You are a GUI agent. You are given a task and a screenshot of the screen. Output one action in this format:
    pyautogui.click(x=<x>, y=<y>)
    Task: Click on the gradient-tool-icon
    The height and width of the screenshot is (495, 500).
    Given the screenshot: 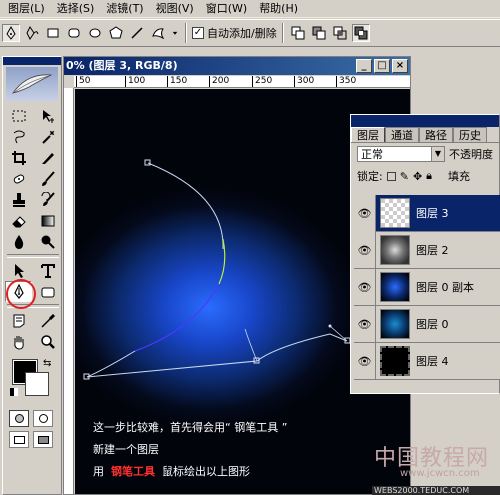 What is the action you would take?
    pyautogui.click(x=47, y=220)
    